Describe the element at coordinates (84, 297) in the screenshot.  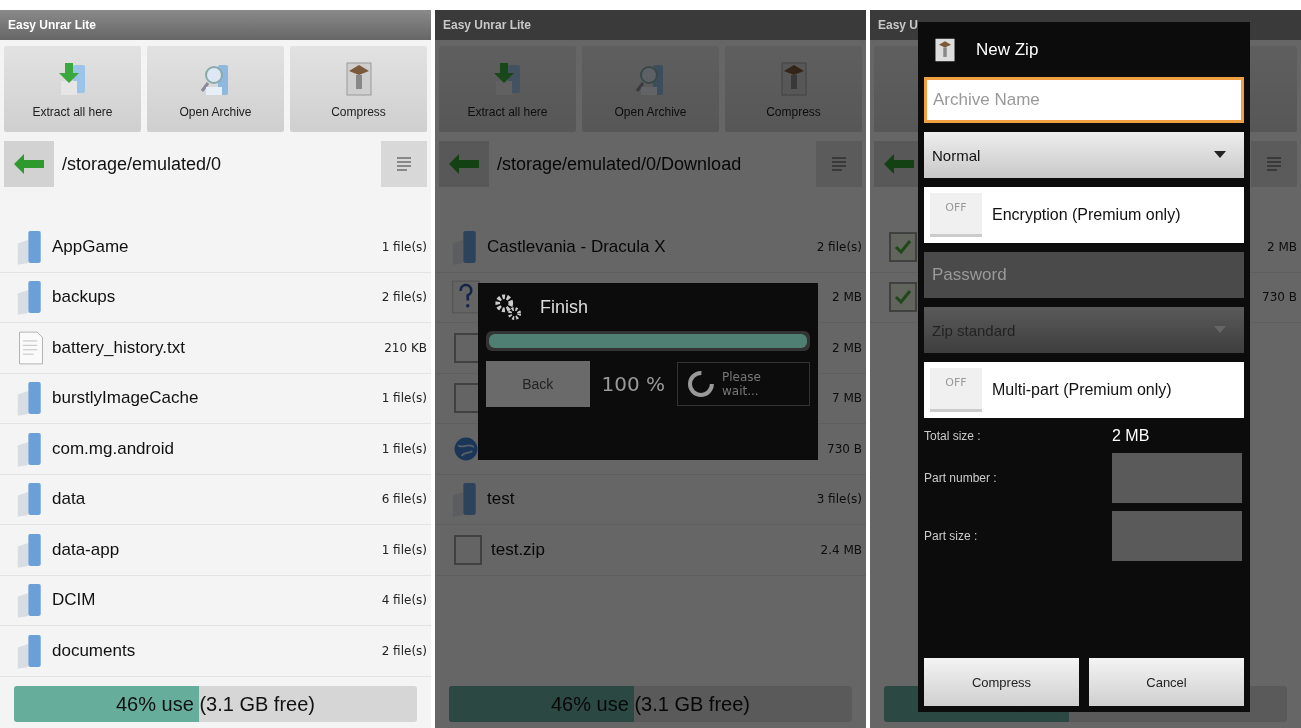
I see `file-name: backups` at that location.